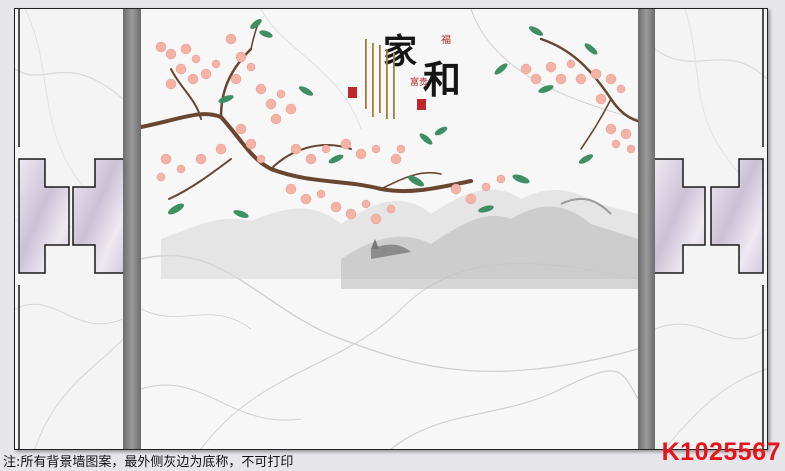  I want to click on right-side-panel, so click(711, 229).